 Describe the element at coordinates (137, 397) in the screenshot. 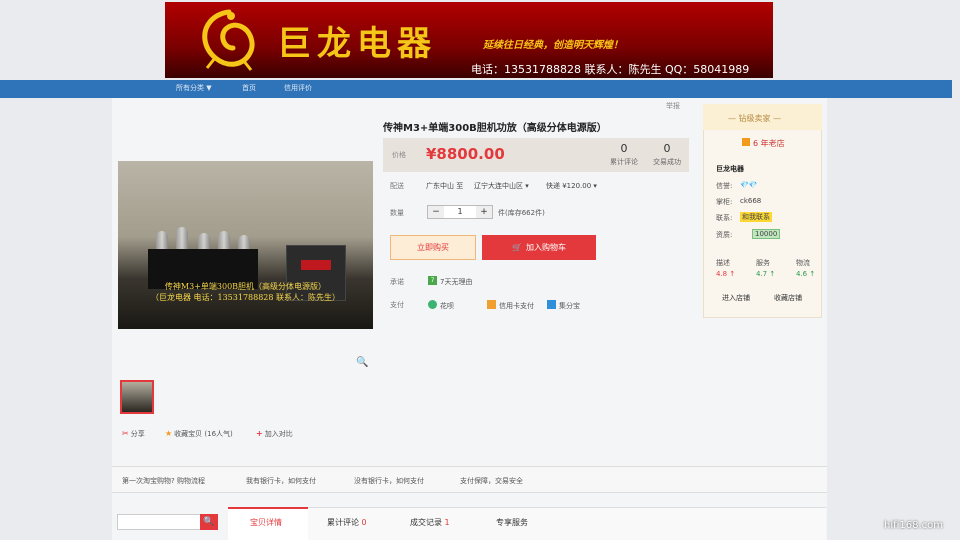

I see `product-thumbnail` at that location.